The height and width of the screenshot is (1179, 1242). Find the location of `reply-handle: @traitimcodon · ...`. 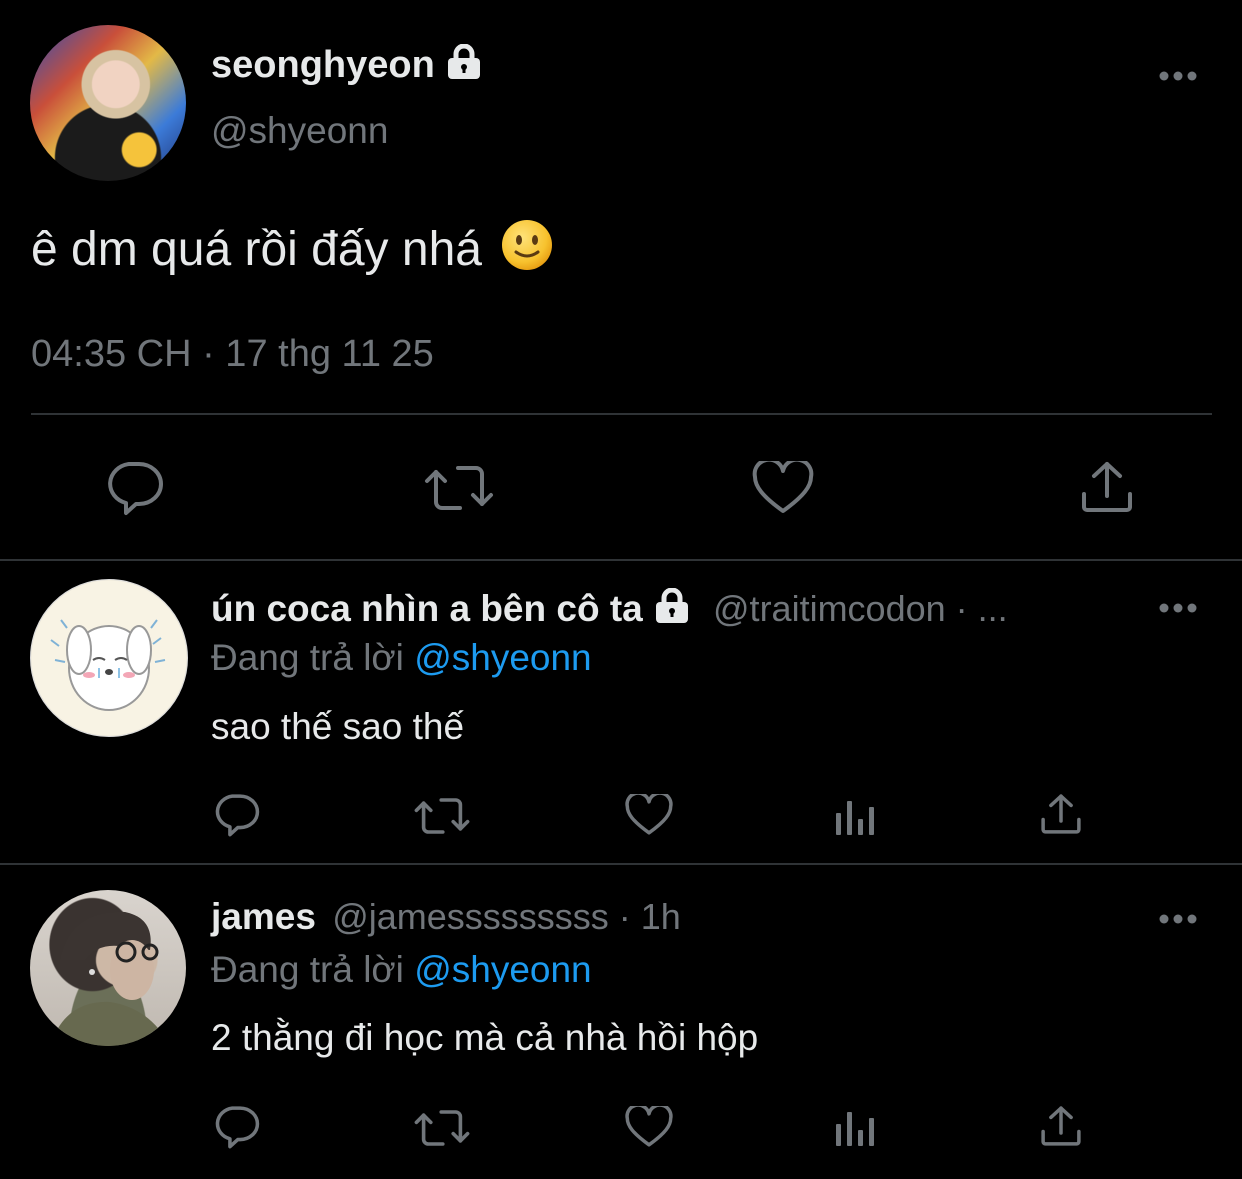

reply-handle: @traitimcodon · ... is located at coordinates (860, 608).